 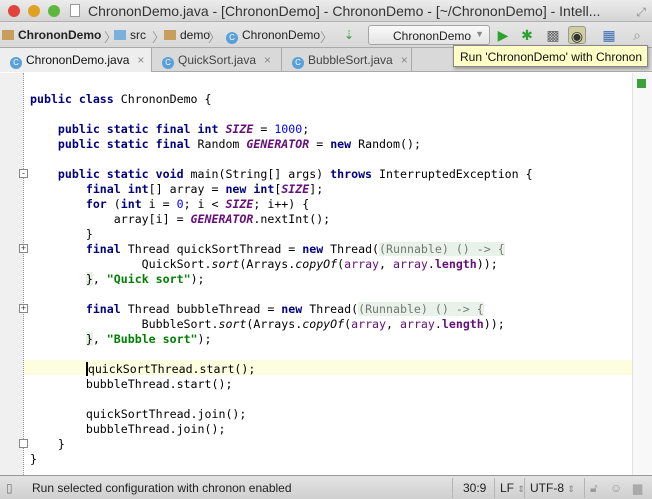 What do you see at coordinates (281, 129) in the screenshot?
I see `code-line: public static final int SIZE = 1000;` at bounding box center [281, 129].